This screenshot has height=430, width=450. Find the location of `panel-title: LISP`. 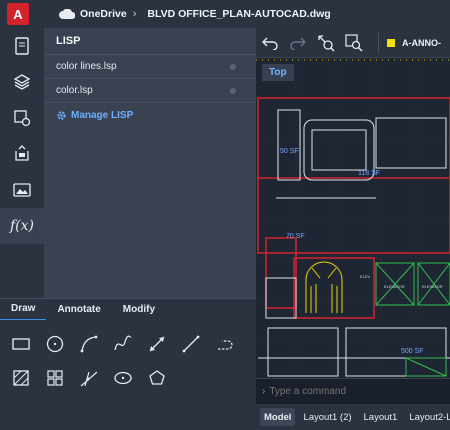

panel-title: LISP is located at coordinates (150, 41).